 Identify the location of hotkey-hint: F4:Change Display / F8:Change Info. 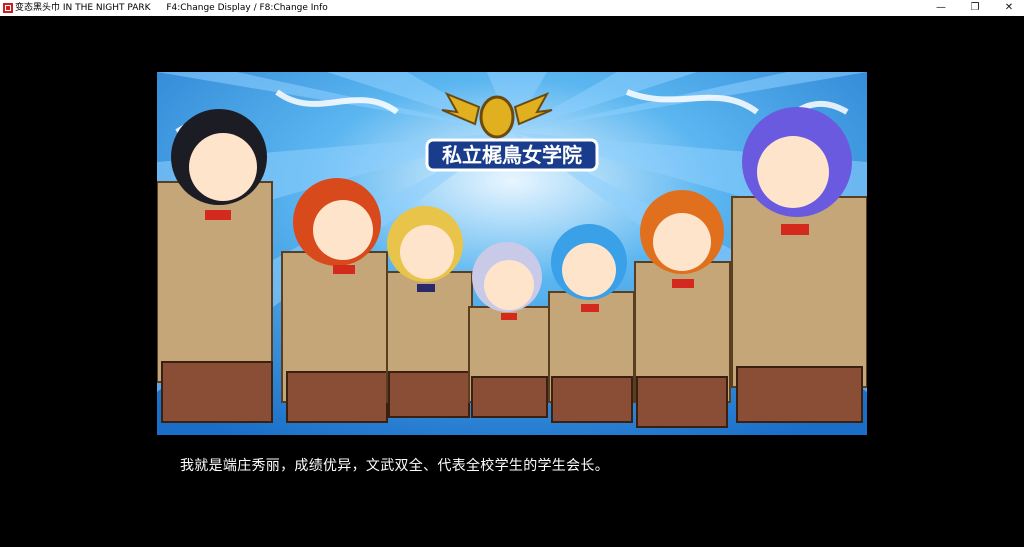
(247, 8).